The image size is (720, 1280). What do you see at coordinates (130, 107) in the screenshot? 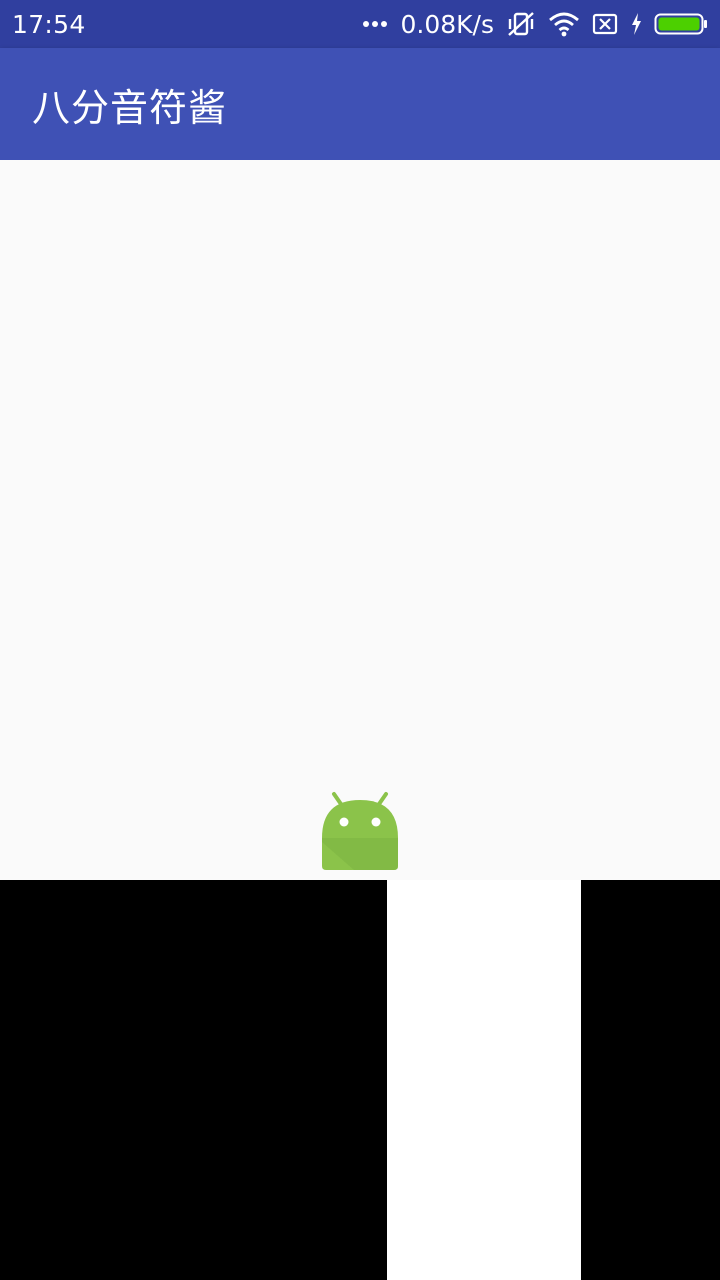
I see `app-title: 八分音符酱` at bounding box center [130, 107].